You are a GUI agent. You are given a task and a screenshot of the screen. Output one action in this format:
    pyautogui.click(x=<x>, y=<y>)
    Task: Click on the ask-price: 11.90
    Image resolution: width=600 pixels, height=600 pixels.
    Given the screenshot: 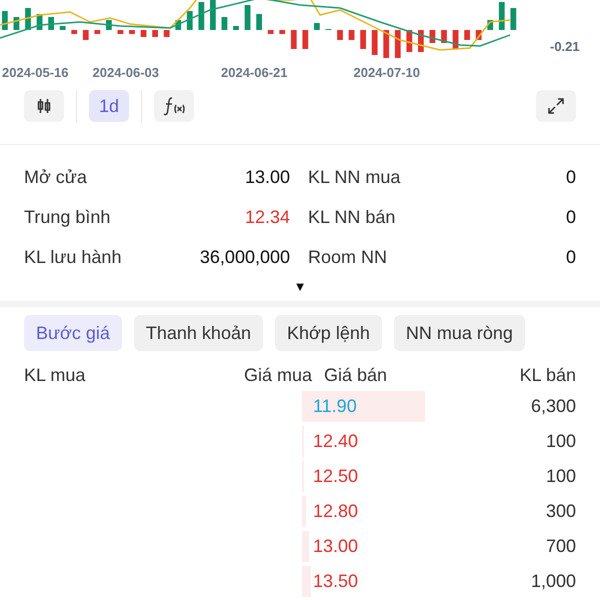 What is the action you would take?
    pyautogui.click(x=335, y=406)
    